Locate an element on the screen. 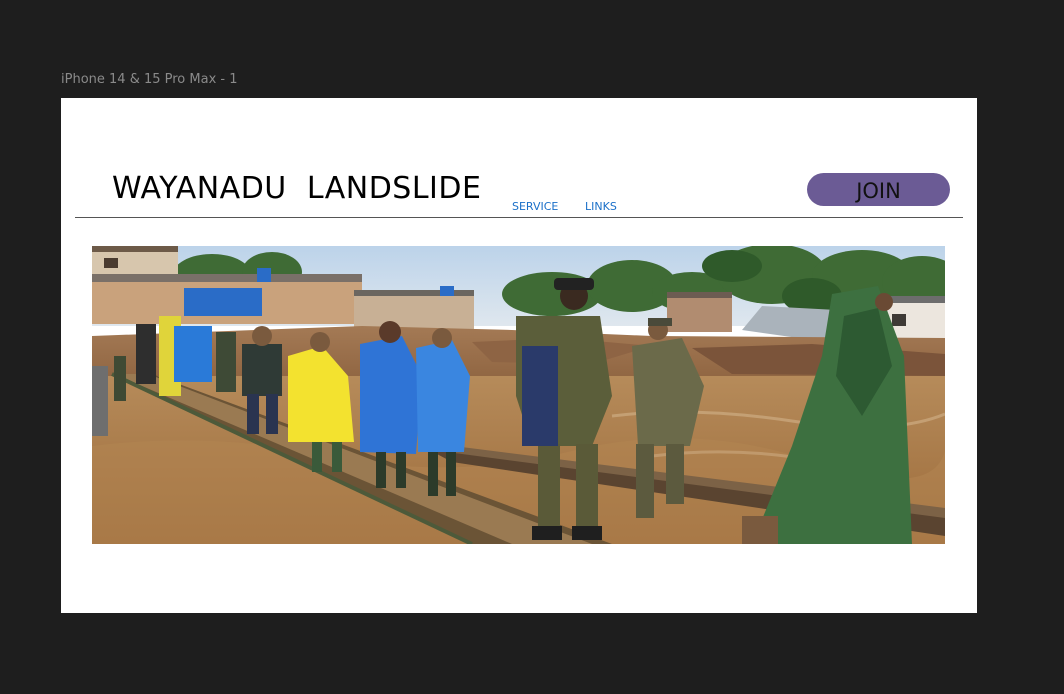 Image resolution: width=1064 pixels, height=694 pixels. join-button: JOIN is located at coordinates (878, 189).